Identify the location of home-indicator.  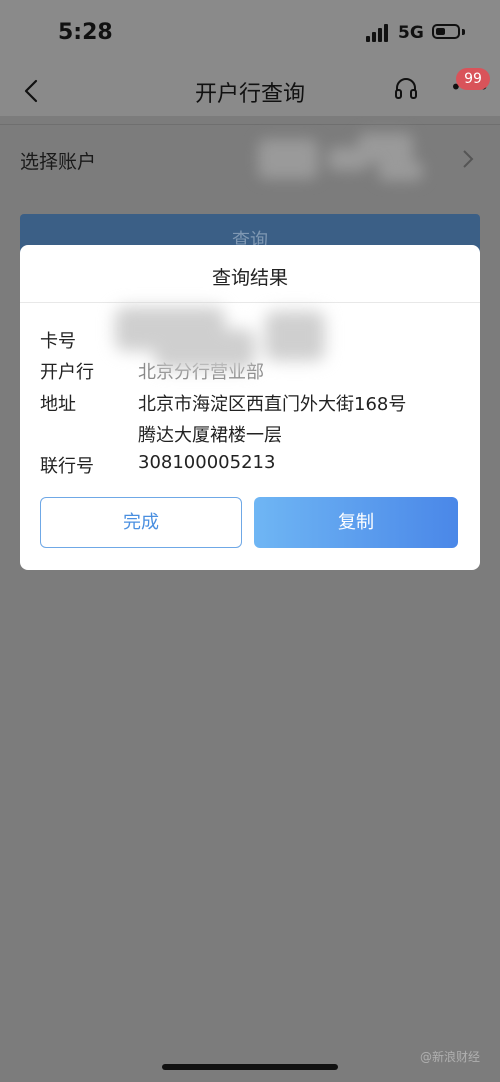
(250, 1067).